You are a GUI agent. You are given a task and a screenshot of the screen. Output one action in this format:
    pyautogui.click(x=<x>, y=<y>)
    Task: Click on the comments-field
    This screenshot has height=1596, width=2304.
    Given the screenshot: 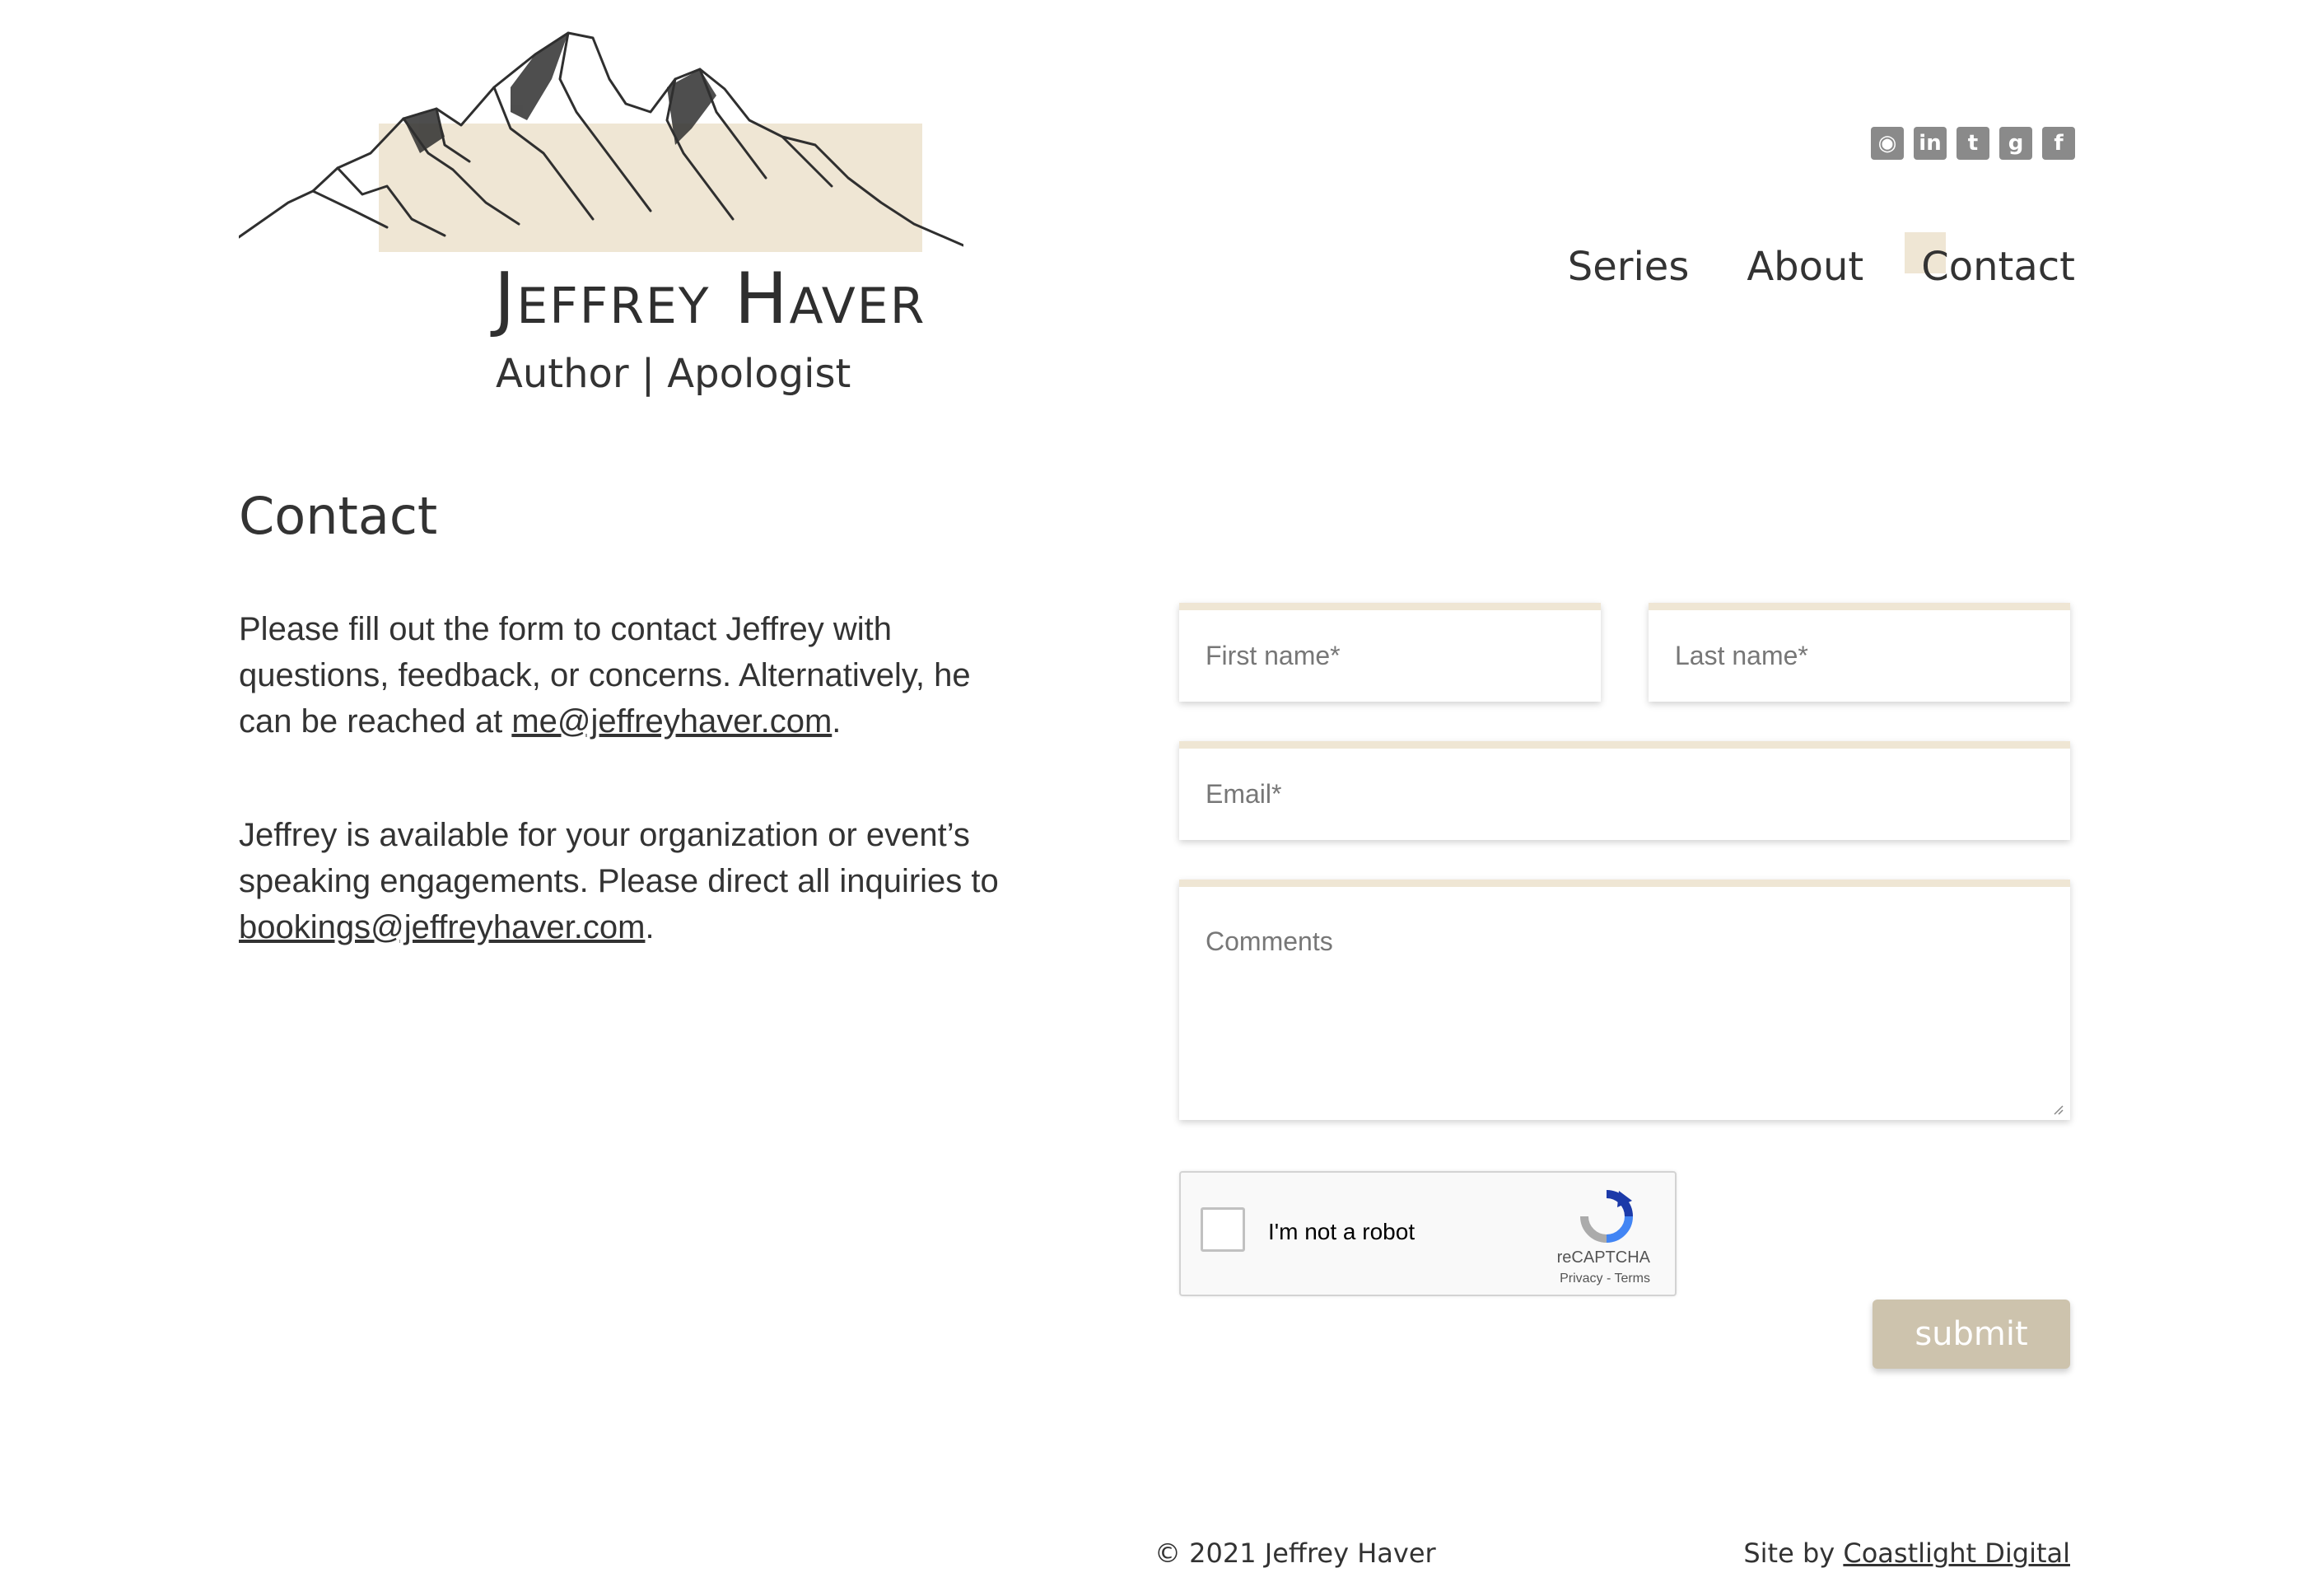 What is the action you would take?
    pyautogui.click(x=1625, y=1000)
    